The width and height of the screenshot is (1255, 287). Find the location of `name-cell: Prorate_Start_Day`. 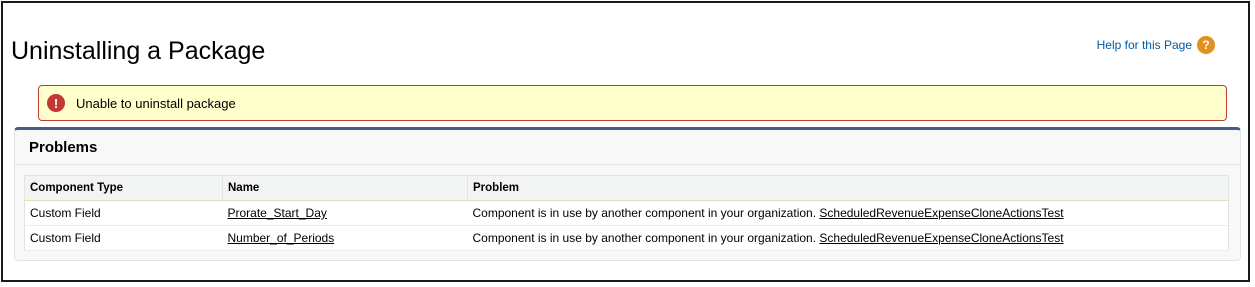

name-cell: Prorate_Start_Day is located at coordinates (345, 213).